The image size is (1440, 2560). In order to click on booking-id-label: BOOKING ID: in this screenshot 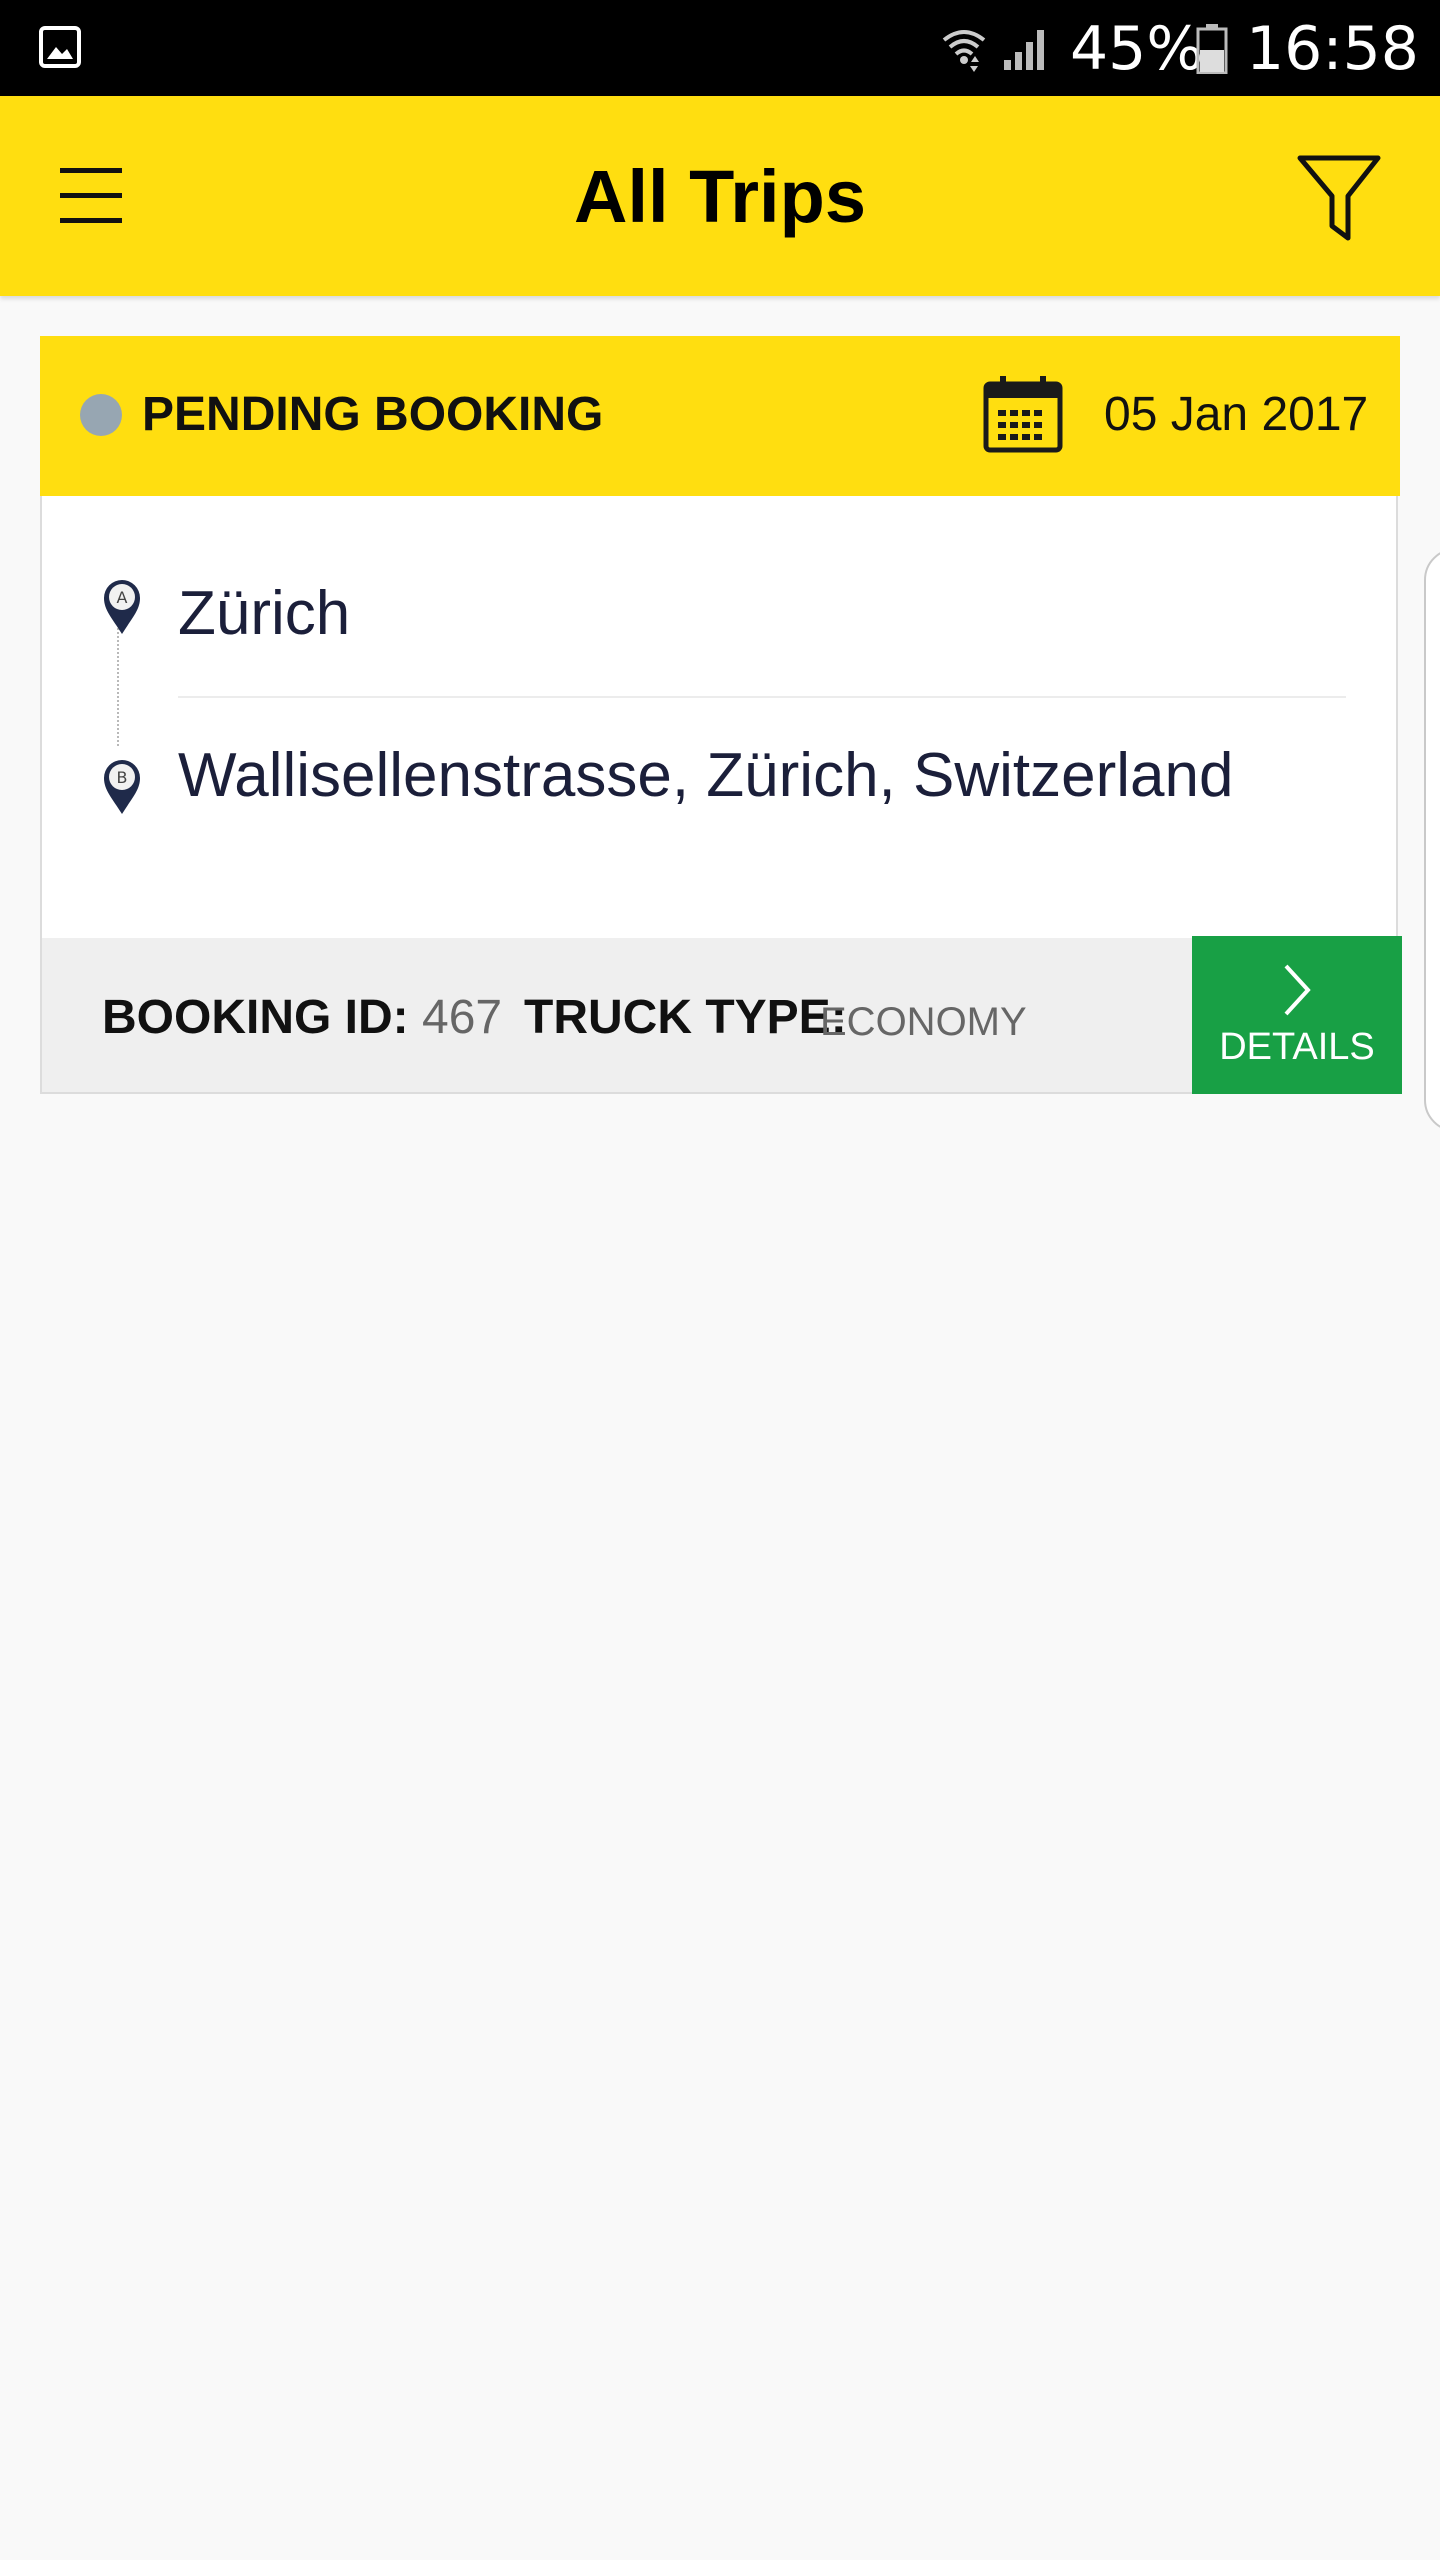, I will do `click(255, 1017)`.